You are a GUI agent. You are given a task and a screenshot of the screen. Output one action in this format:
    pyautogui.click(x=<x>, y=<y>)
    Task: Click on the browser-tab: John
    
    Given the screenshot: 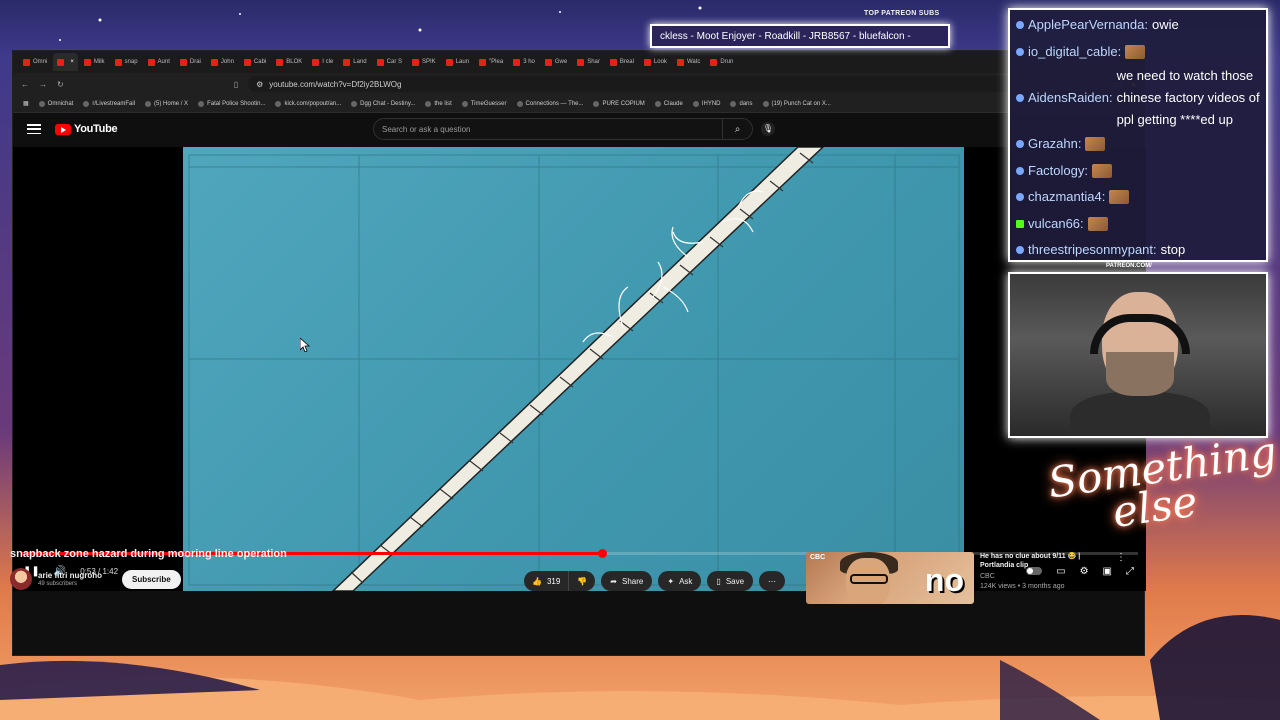 What is the action you would take?
    pyautogui.click(x=222, y=62)
    